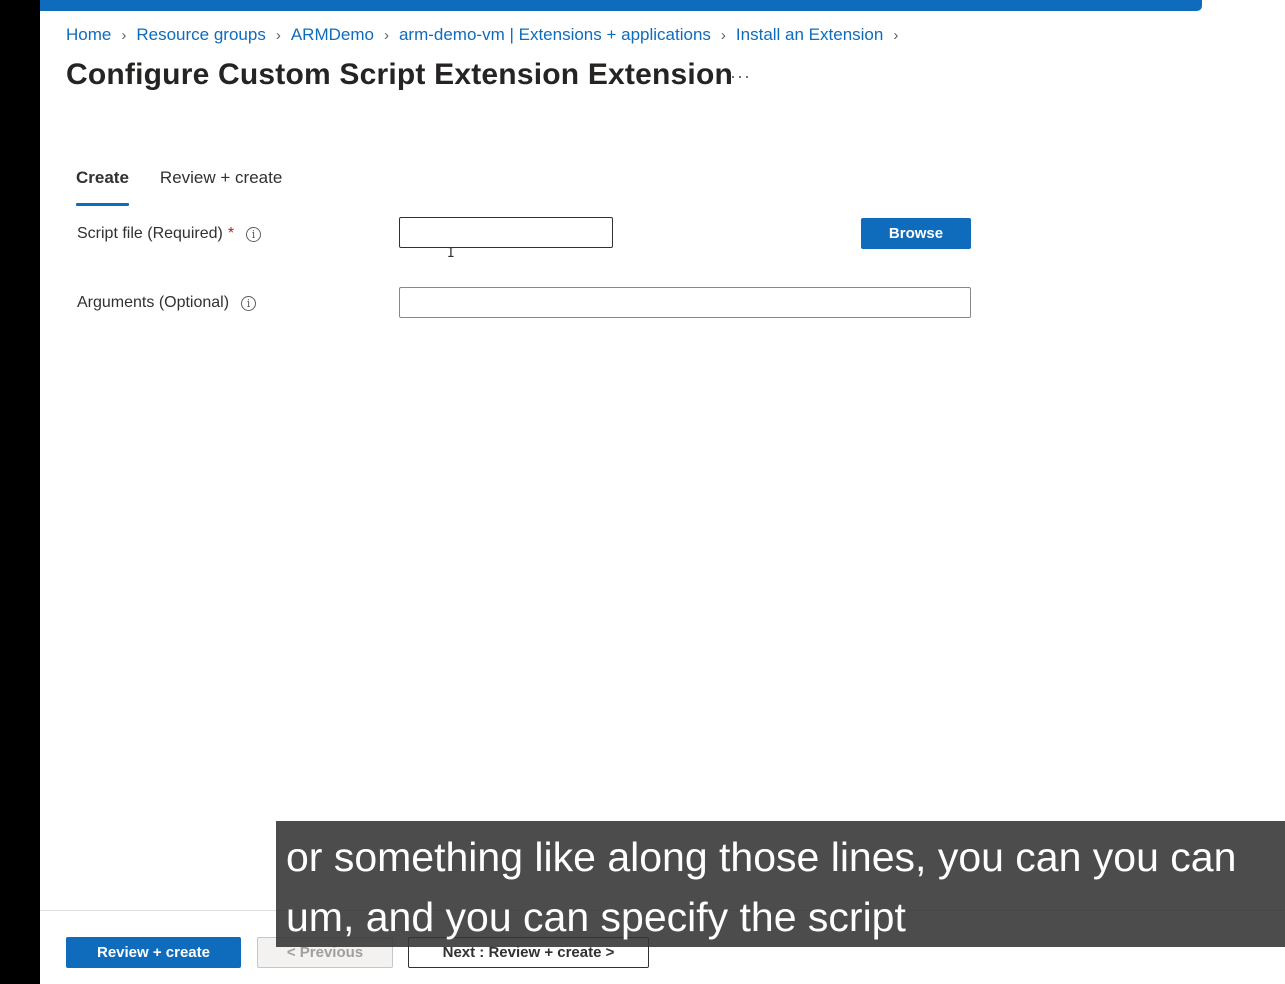 The width and height of the screenshot is (1285, 984). What do you see at coordinates (153, 302) in the screenshot?
I see `arguments-label: Arguments (Optional)` at bounding box center [153, 302].